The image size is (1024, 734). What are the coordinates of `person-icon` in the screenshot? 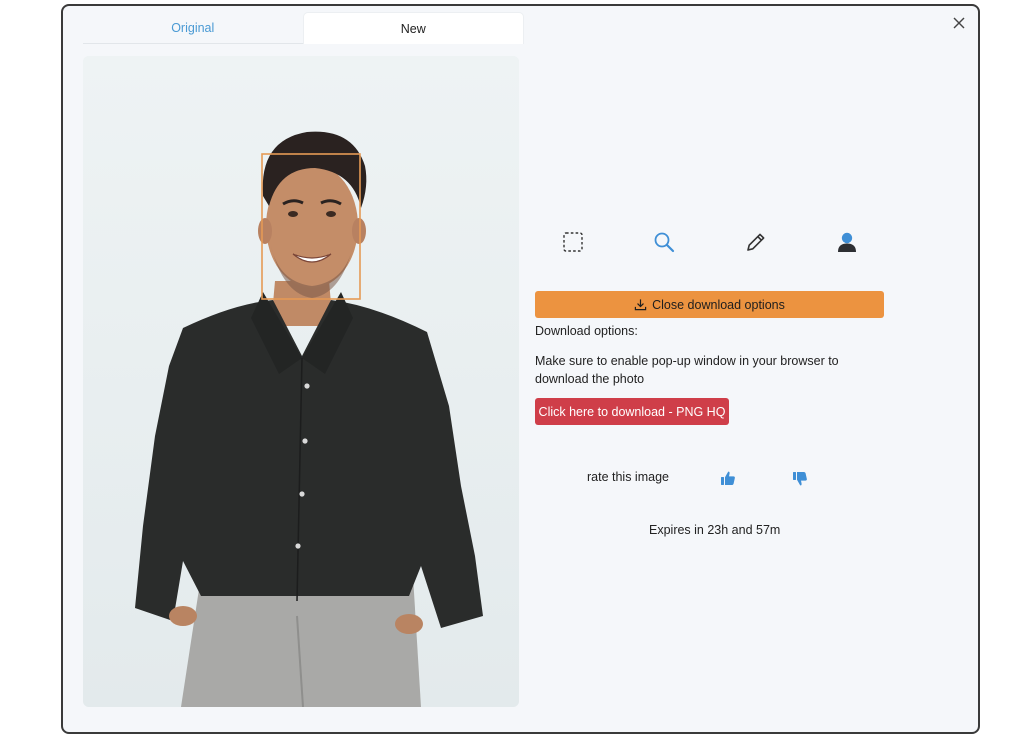 It's located at (847, 242).